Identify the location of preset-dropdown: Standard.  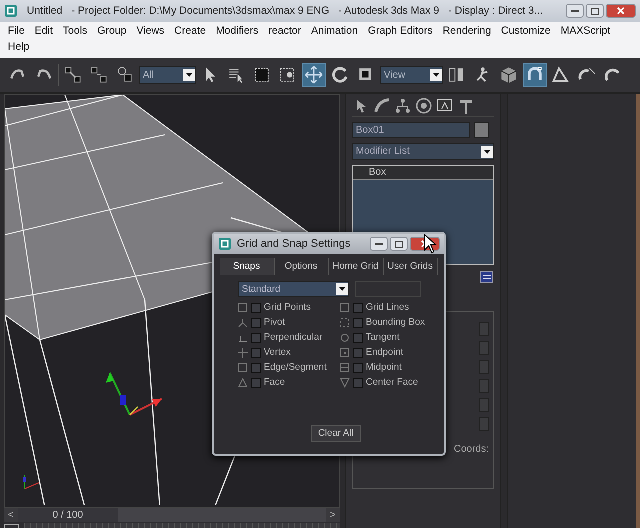
(293, 289).